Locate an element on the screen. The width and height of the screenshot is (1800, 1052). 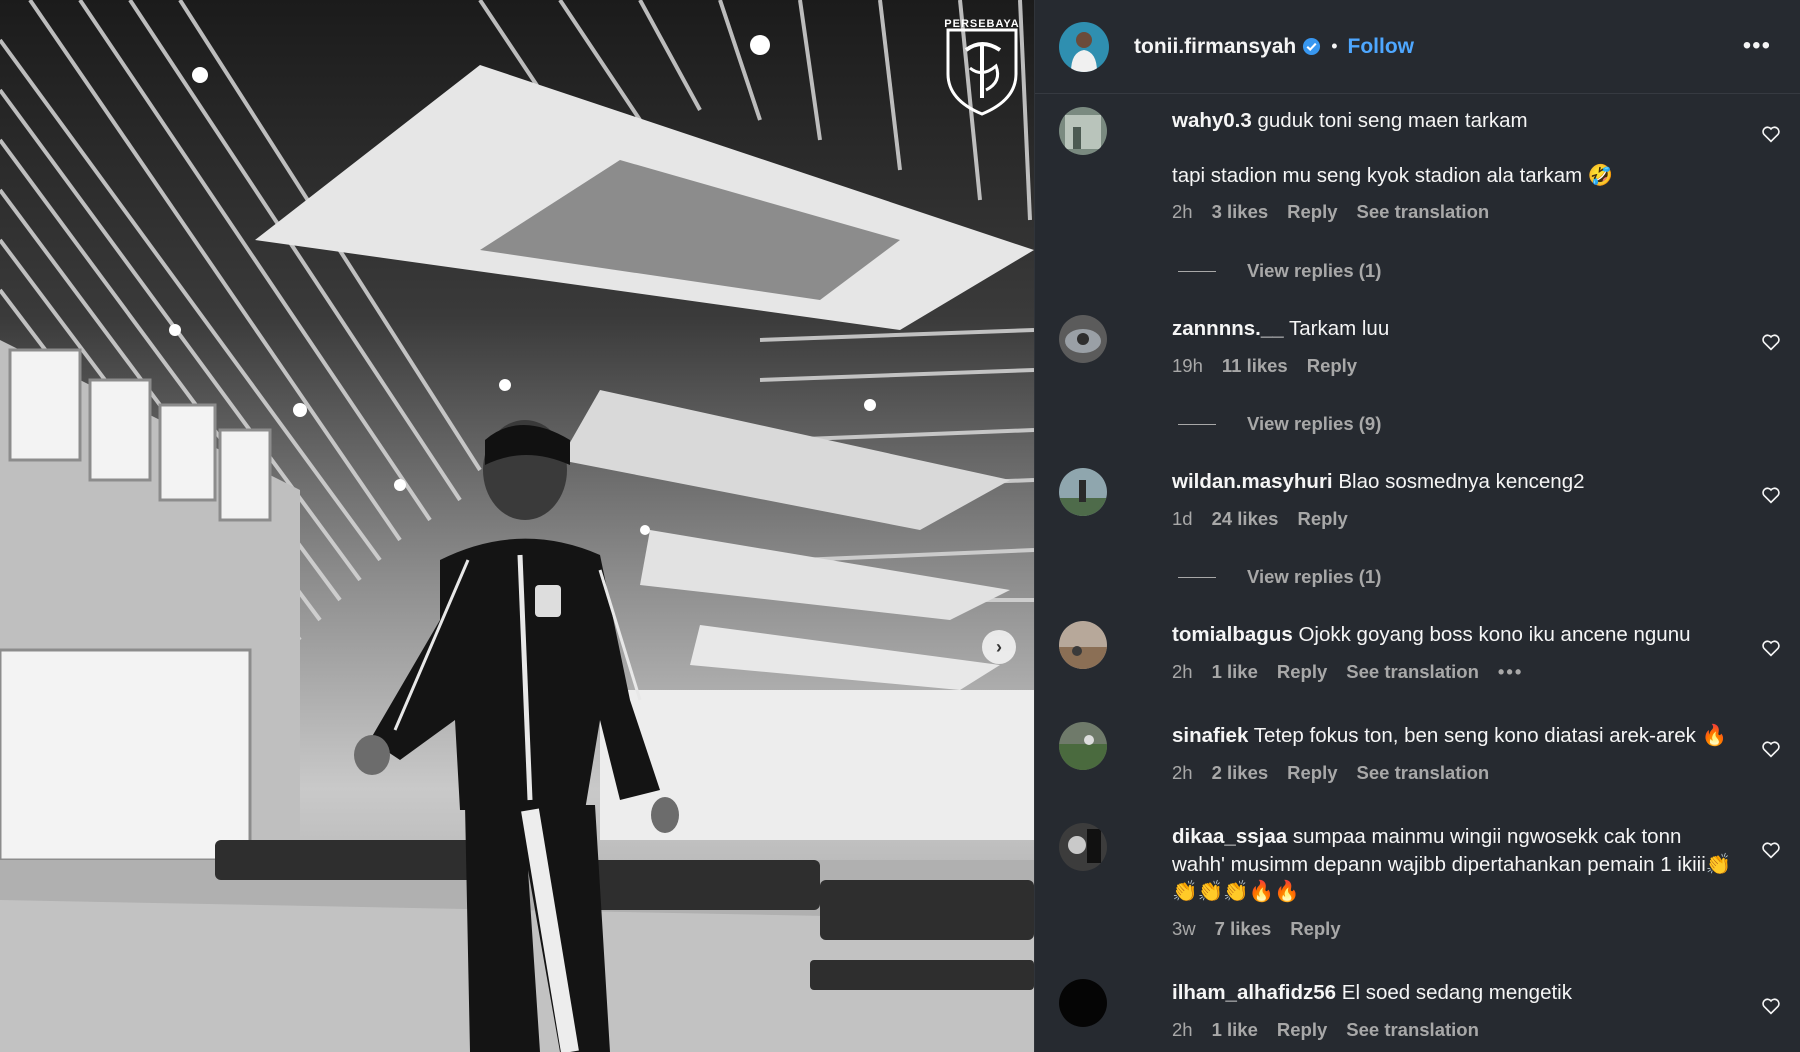
comment-meta: 2h 3 likes Reply See translation is located at coordinates (1452, 212).